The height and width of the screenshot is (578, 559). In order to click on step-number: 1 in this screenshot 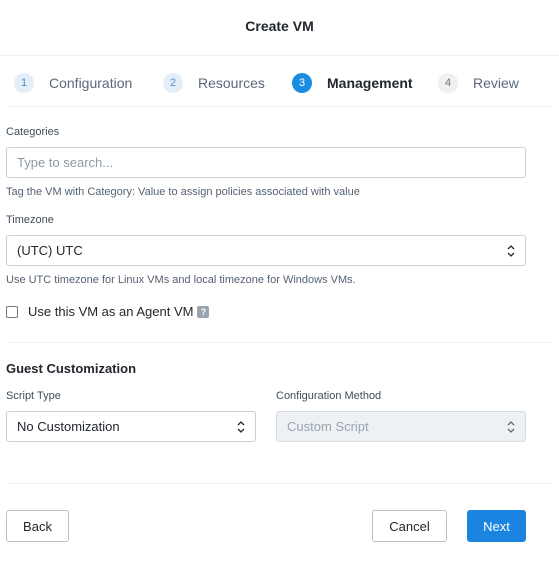, I will do `click(24, 83)`.